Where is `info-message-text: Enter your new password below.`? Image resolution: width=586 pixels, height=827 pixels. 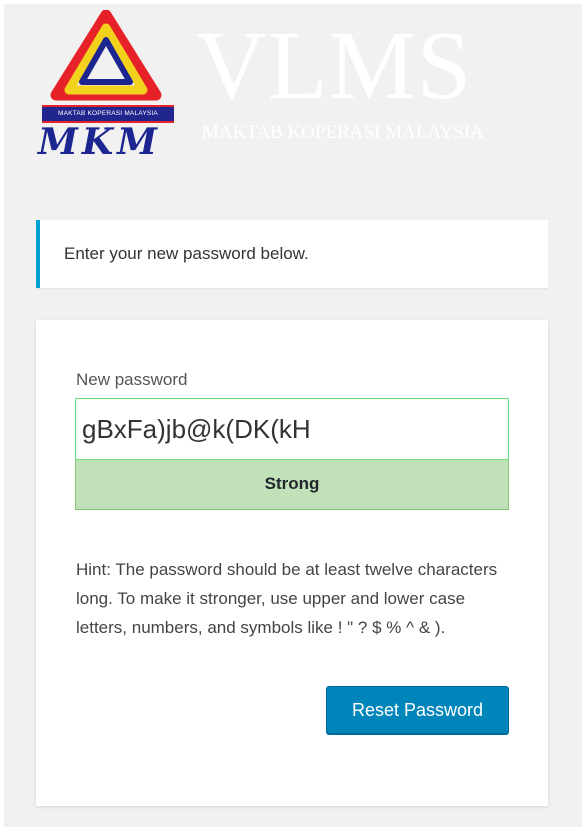 info-message-text: Enter your new password below. is located at coordinates (186, 253).